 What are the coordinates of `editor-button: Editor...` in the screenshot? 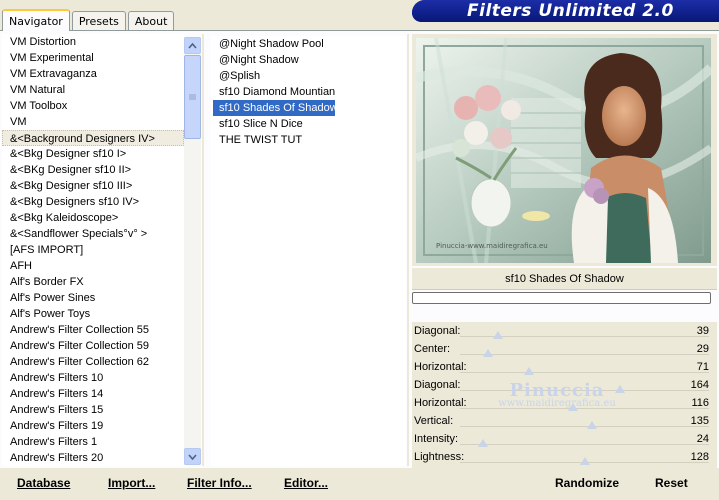 It's located at (306, 483).